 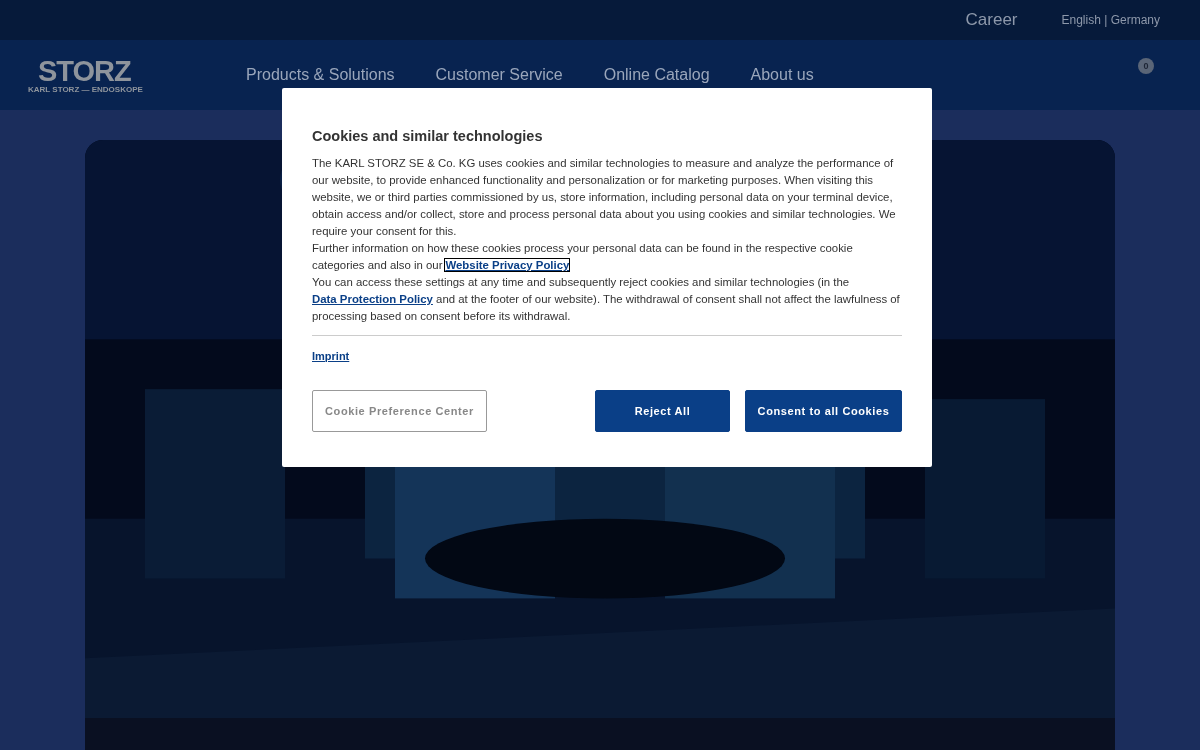 What do you see at coordinates (991, 20) in the screenshot?
I see `top-link: Career` at bounding box center [991, 20].